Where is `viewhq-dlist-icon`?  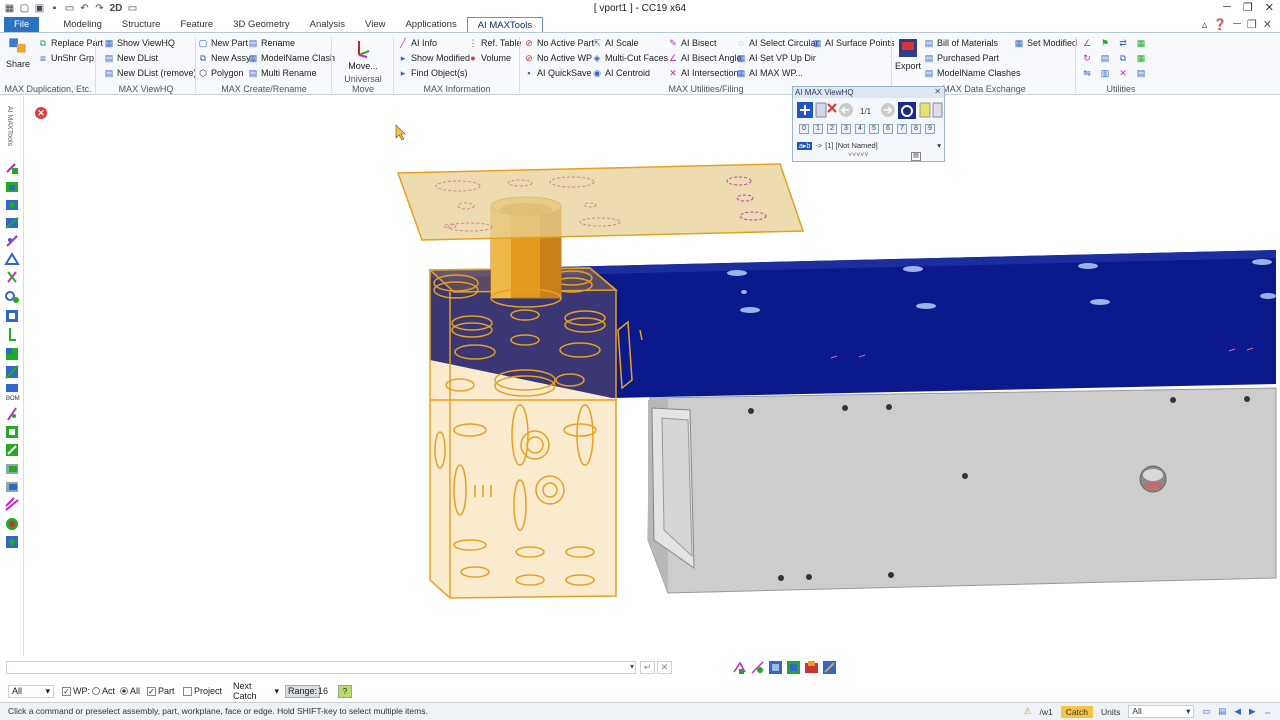 viewhq-dlist-icon is located at coordinates (907, 110).